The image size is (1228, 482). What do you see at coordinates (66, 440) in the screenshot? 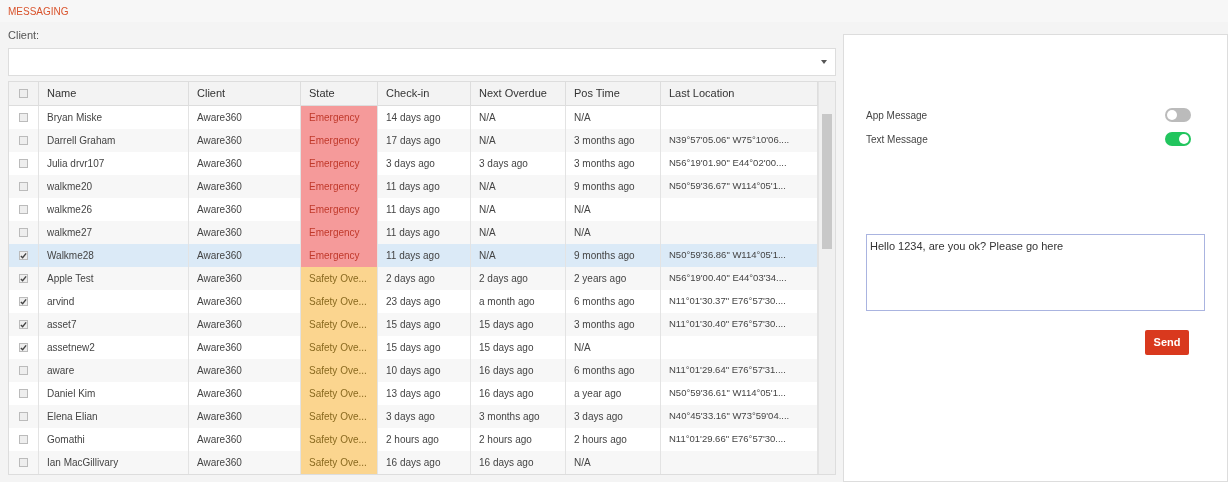
I see `table-cell-text: Gomathi` at bounding box center [66, 440].